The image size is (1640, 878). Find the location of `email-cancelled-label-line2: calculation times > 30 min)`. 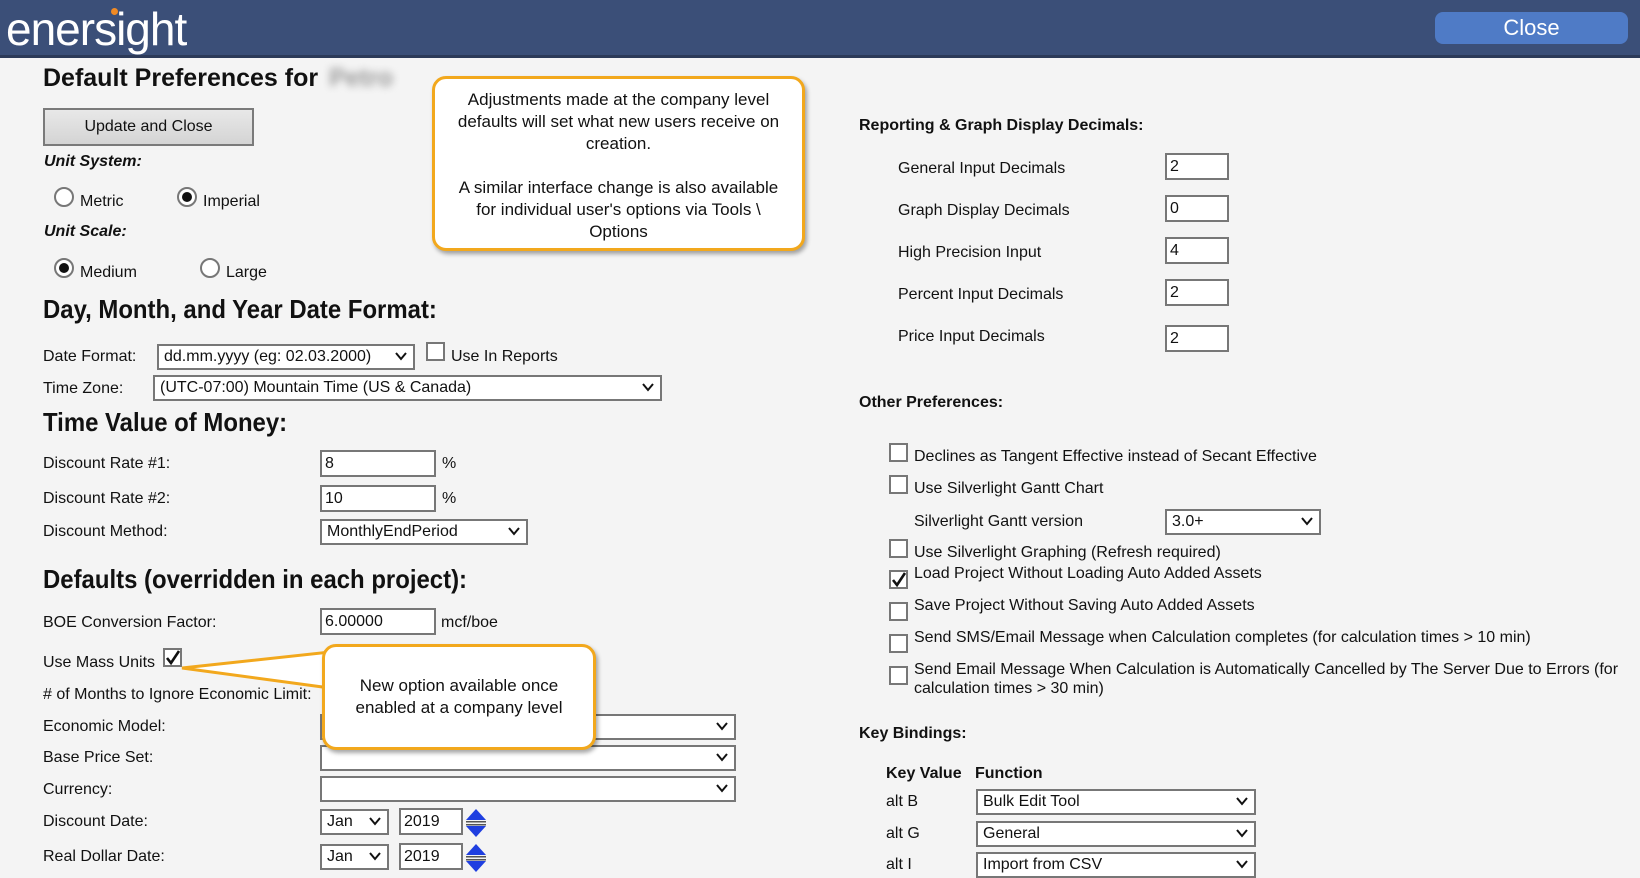

email-cancelled-label-line2: calculation times > 30 min) is located at coordinates (1009, 688).